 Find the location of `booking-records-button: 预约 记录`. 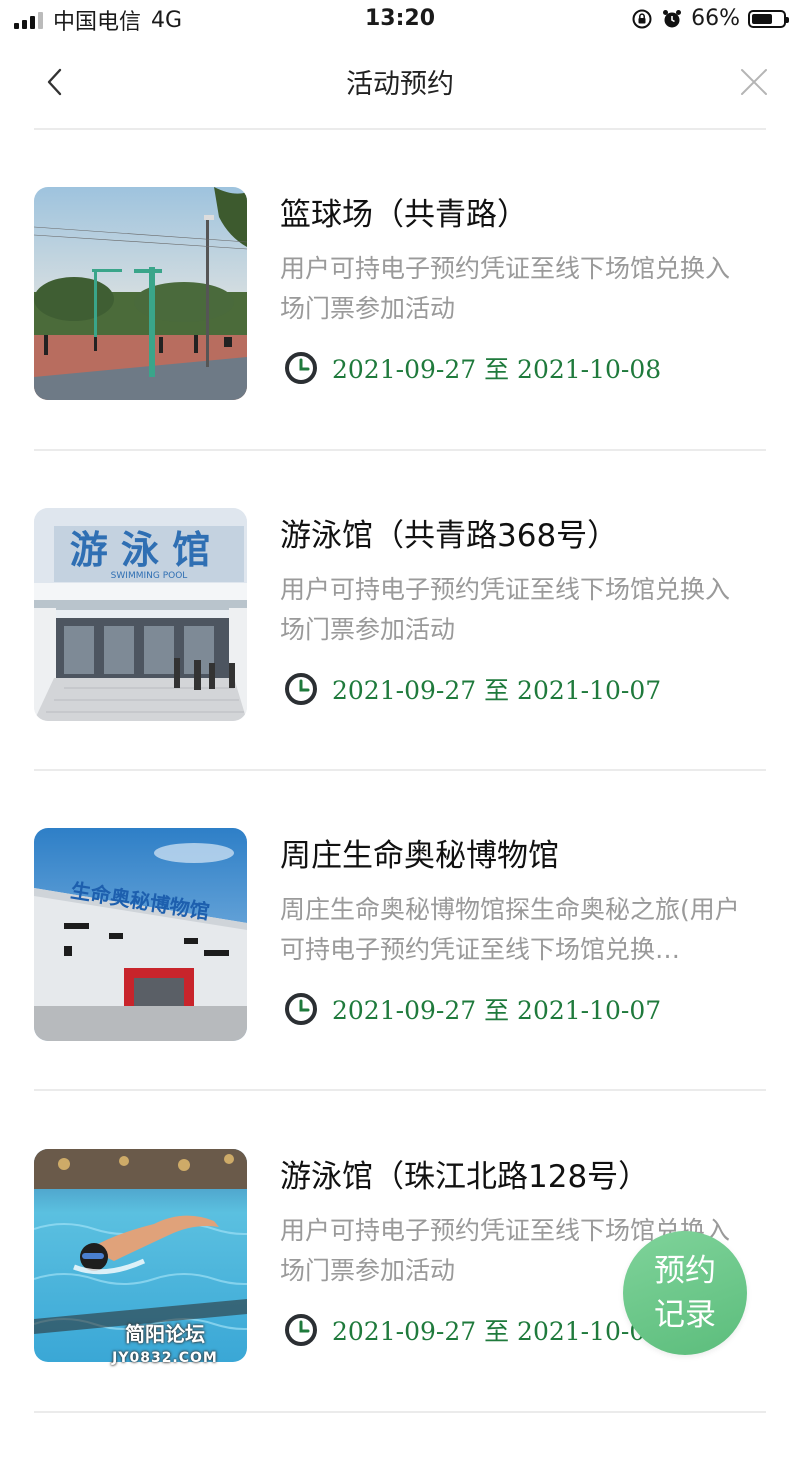

booking-records-button: 预约 记录 is located at coordinates (685, 1293).